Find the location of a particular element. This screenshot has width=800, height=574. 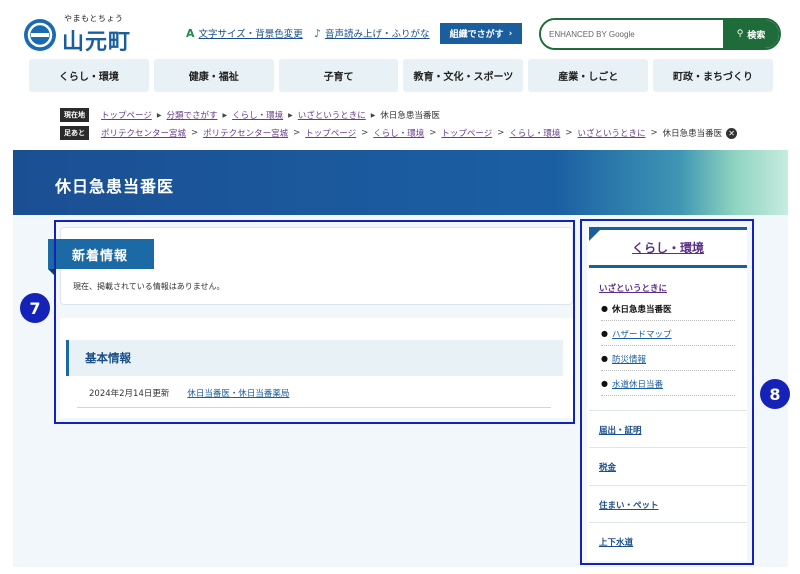

page-title: 休日急患当番医 is located at coordinates (115, 186).